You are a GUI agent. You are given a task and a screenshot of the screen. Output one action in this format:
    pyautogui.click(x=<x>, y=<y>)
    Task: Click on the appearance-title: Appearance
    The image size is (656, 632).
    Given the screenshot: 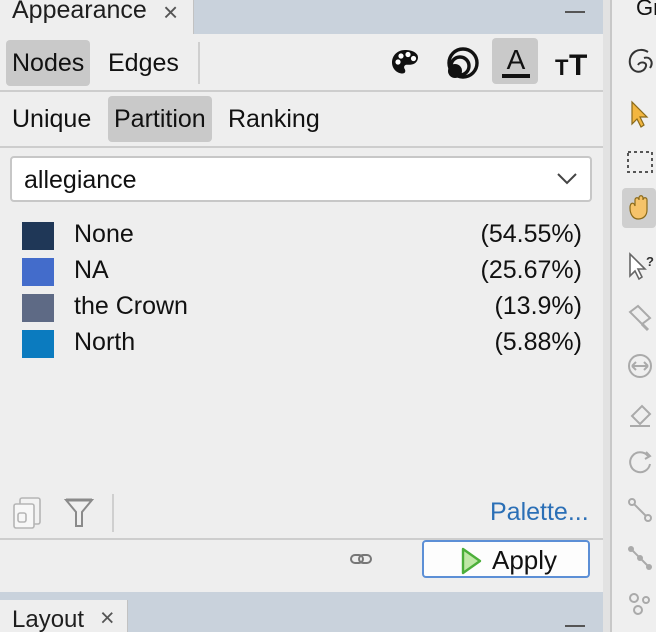 What is the action you would take?
    pyautogui.click(x=79, y=12)
    